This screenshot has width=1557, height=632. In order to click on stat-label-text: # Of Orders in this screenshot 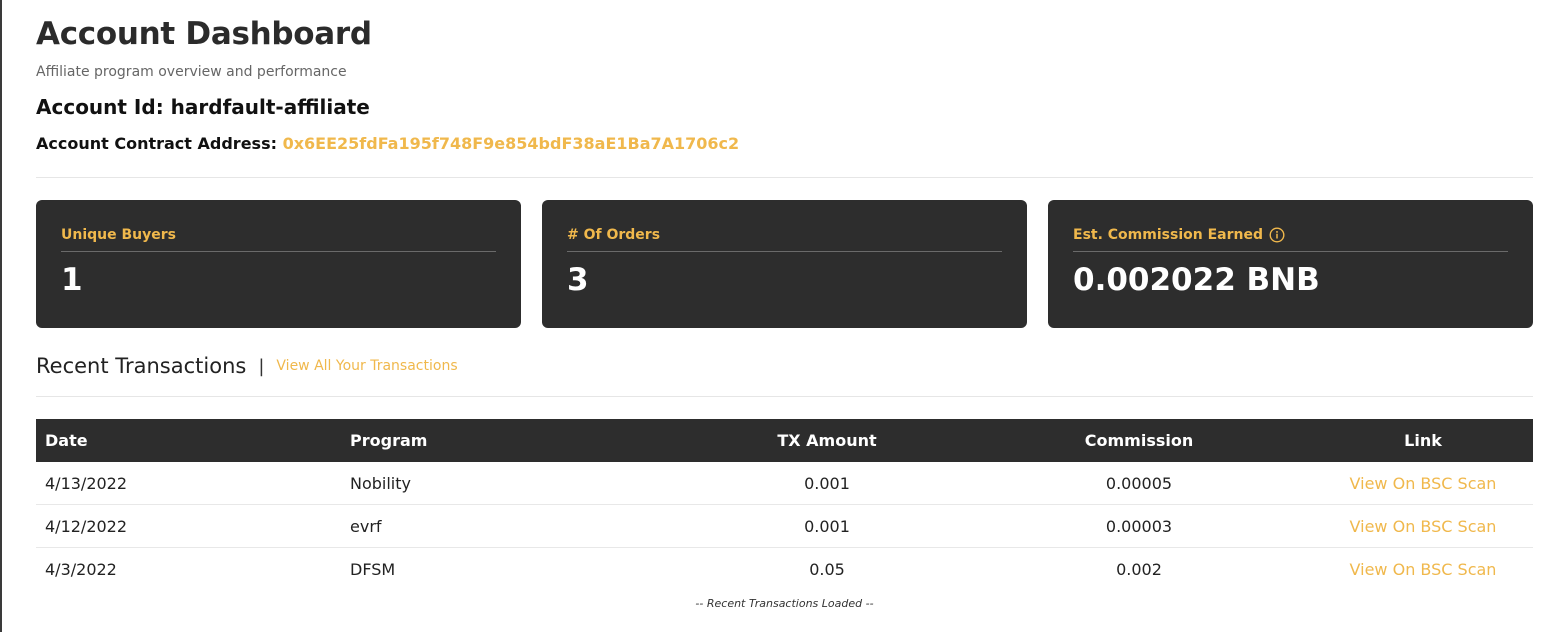, I will do `click(614, 235)`.